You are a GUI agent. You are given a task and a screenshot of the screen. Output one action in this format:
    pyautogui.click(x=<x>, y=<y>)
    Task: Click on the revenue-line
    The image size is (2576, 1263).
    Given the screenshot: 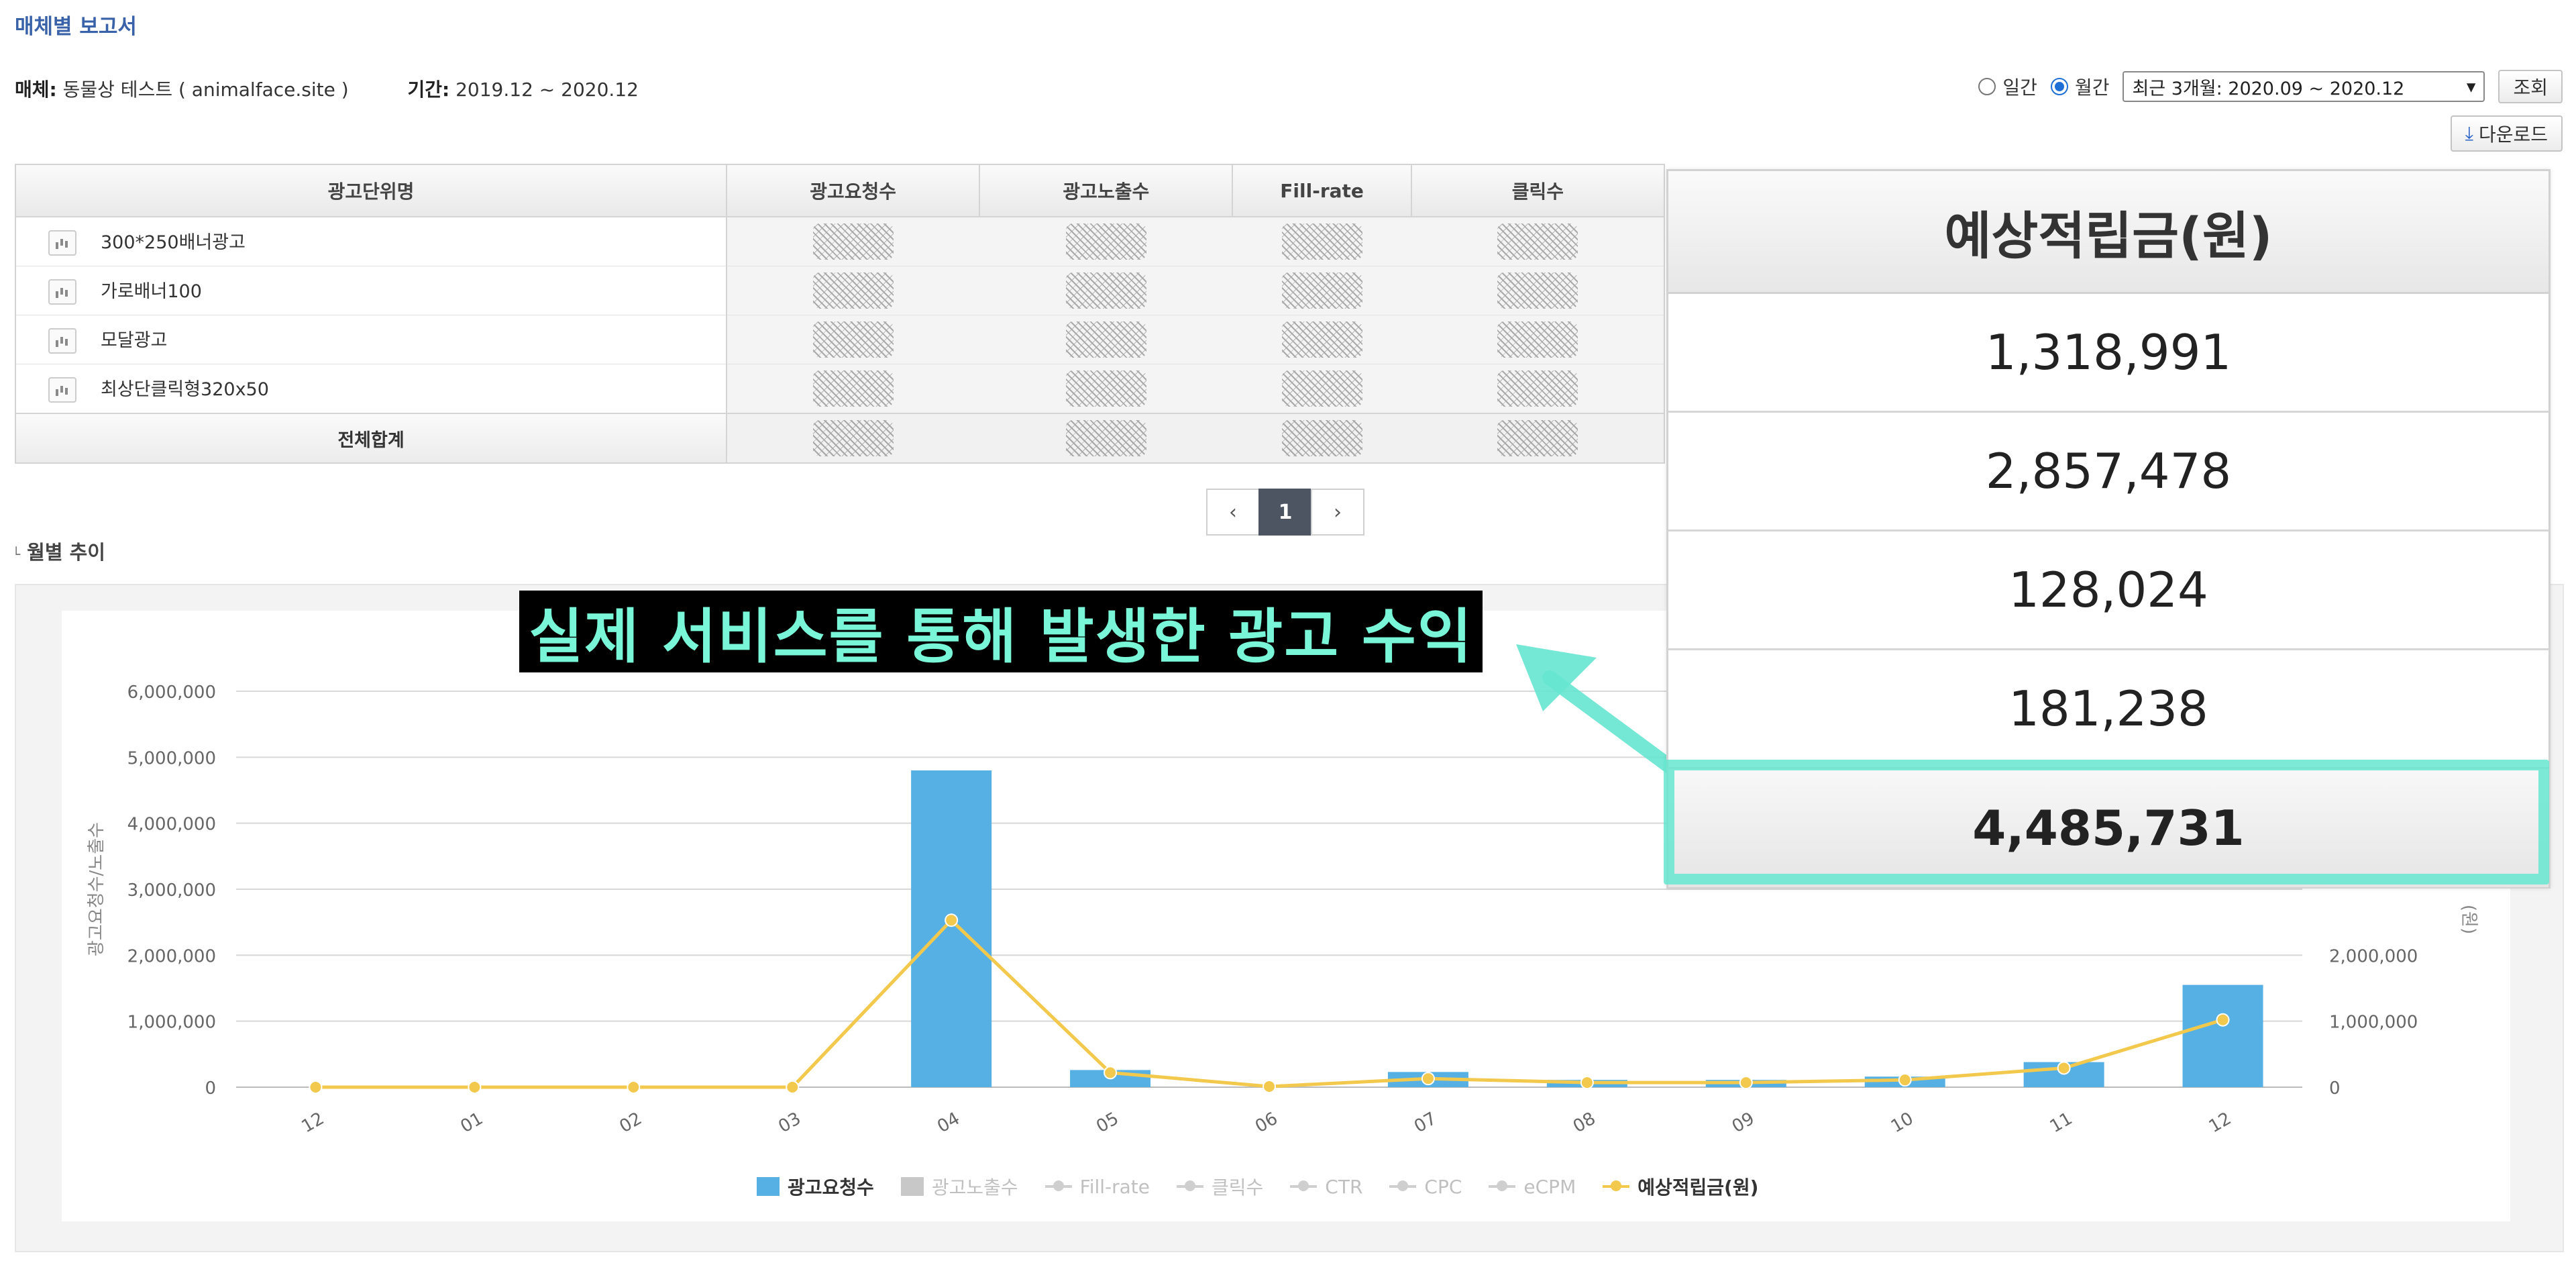 What is the action you would take?
    pyautogui.click(x=1269, y=1003)
    